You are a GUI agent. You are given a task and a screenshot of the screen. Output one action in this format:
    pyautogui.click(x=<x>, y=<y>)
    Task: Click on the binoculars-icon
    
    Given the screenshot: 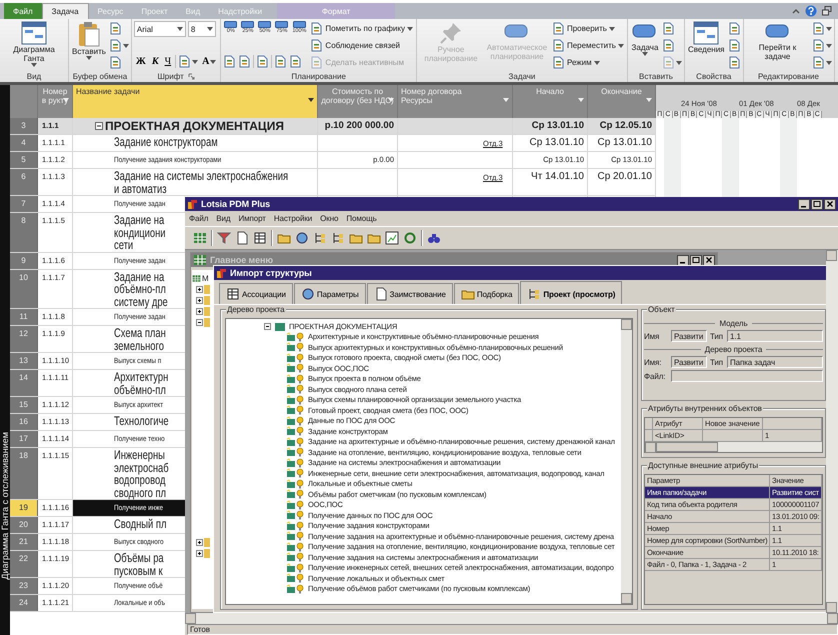 What is the action you would take?
    pyautogui.click(x=434, y=238)
    